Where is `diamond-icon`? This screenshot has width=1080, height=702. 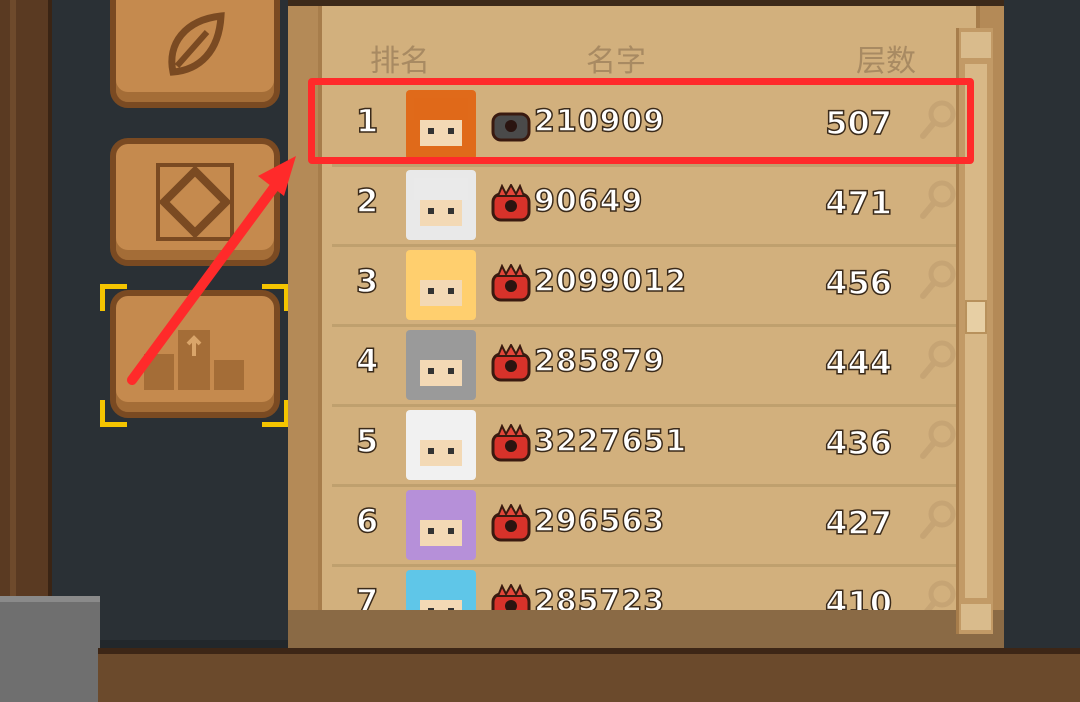
diamond-icon is located at coordinates (195, 202).